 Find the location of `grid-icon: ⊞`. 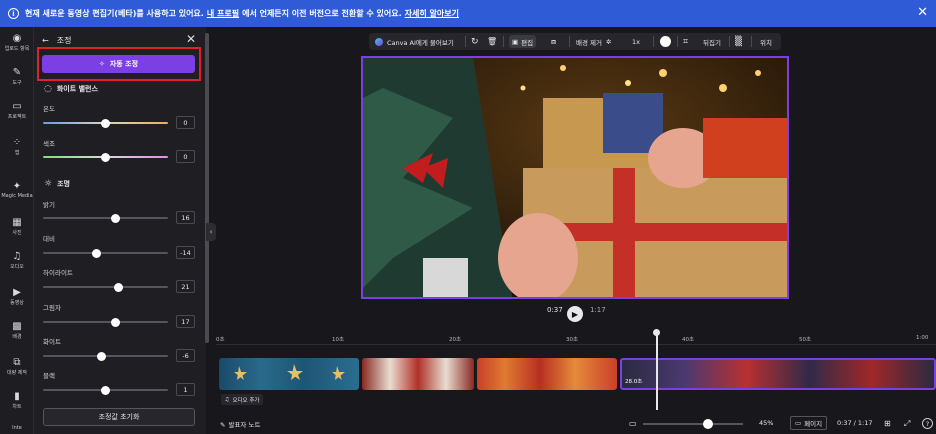

grid-icon: ⊞ is located at coordinates (887, 423).